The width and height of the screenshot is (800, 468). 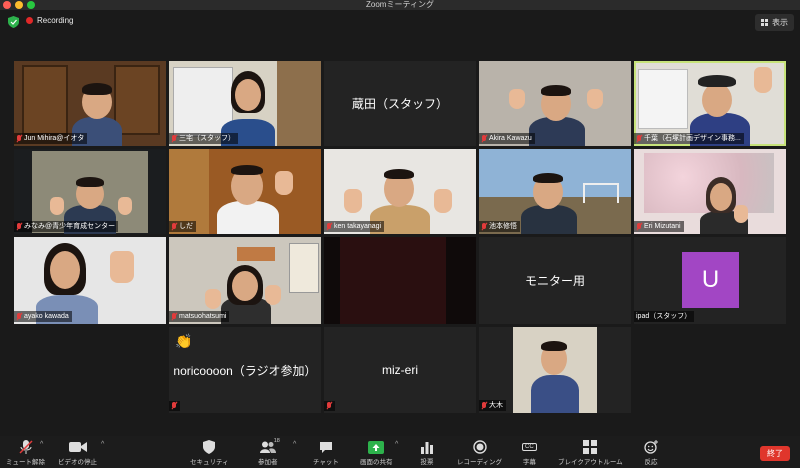 I want to click on polls-button: 投票, so click(x=427, y=452).